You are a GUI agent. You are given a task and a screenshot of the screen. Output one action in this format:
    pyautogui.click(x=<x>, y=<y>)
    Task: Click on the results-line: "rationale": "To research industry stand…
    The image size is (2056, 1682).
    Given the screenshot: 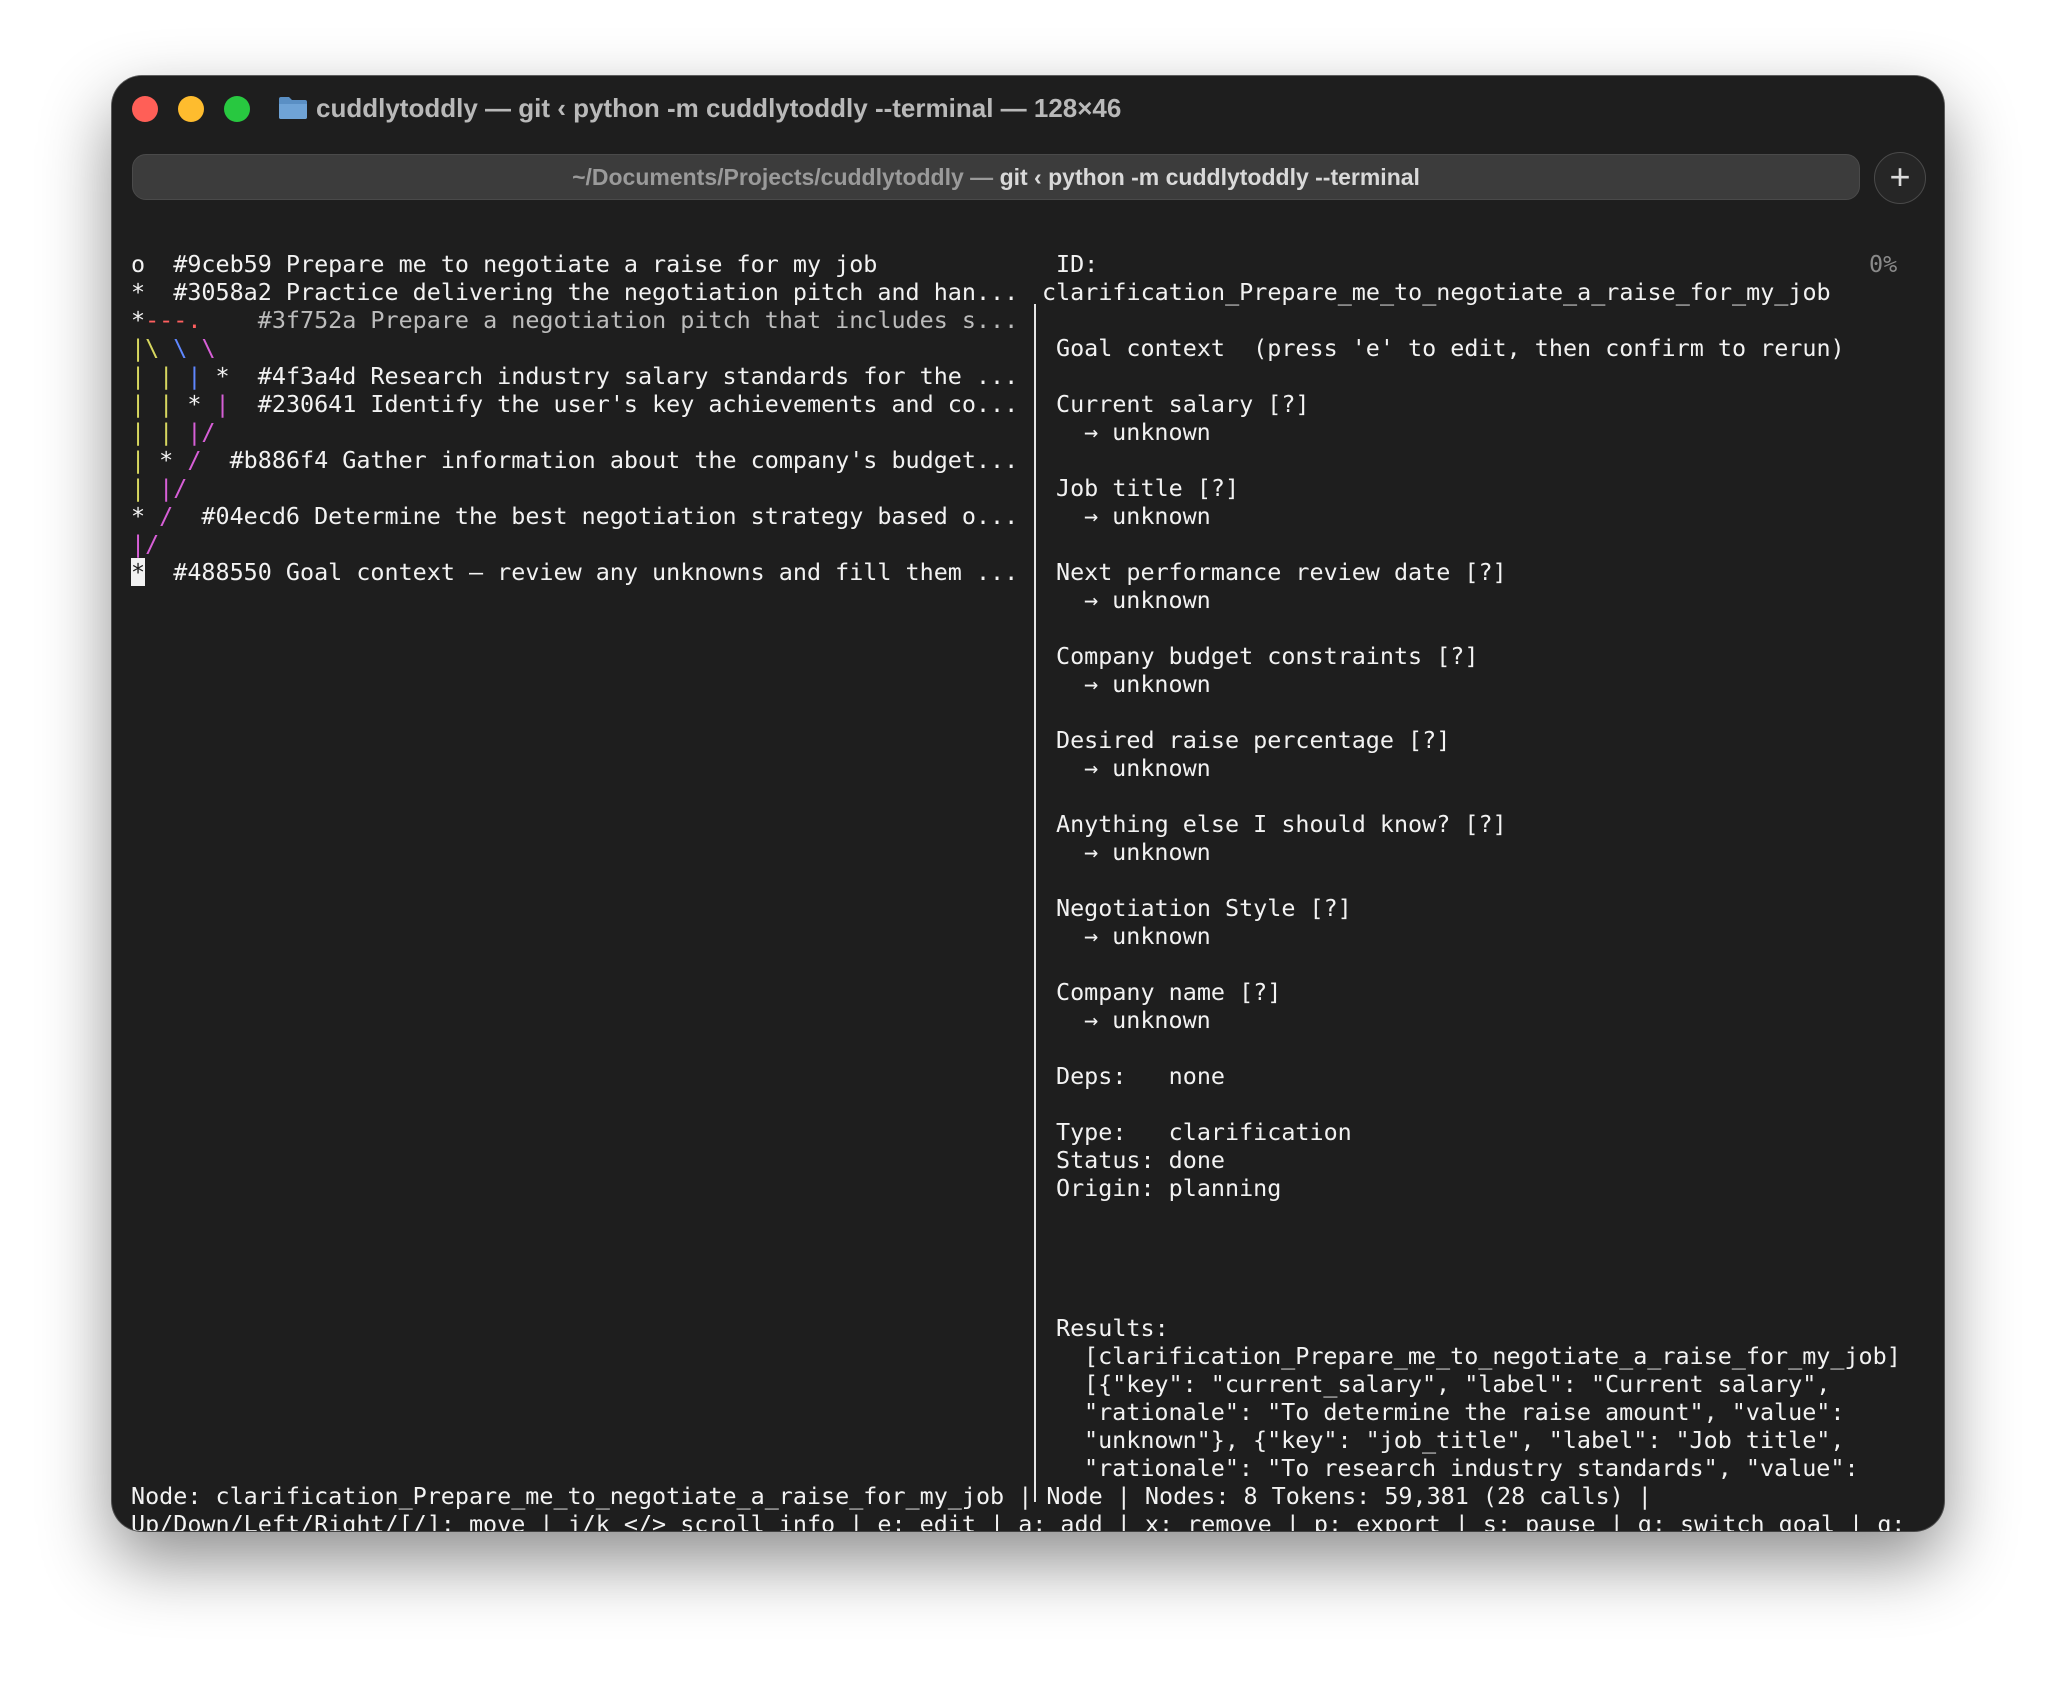 What is the action you would take?
    pyautogui.click(x=1471, y=1468)
    